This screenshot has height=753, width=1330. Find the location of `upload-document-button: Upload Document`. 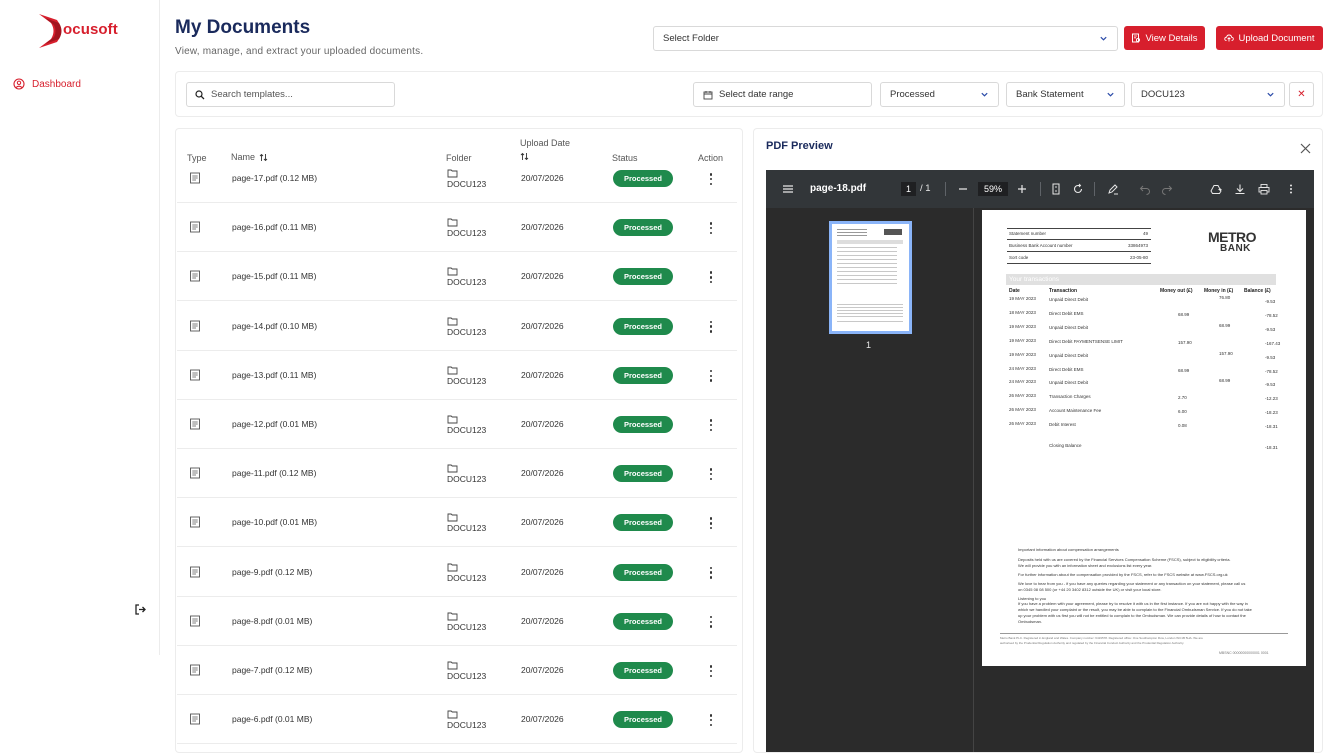

upload-document-button: Upload Document is located at coordinates (1269, 38).